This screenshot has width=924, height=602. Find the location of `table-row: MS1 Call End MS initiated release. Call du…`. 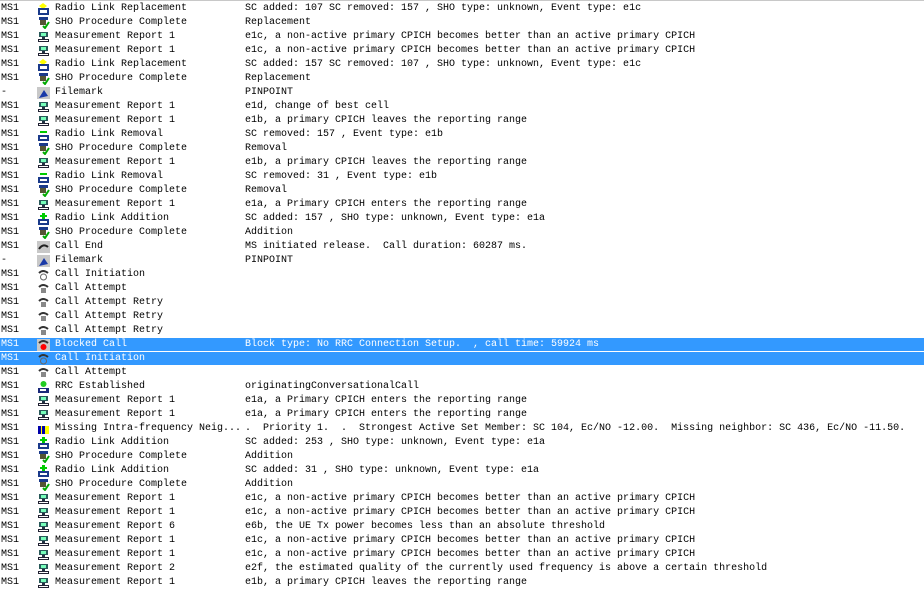

table-row: MS1 Call End MS initiated release. Call du… is located at coordinates (462, 247).